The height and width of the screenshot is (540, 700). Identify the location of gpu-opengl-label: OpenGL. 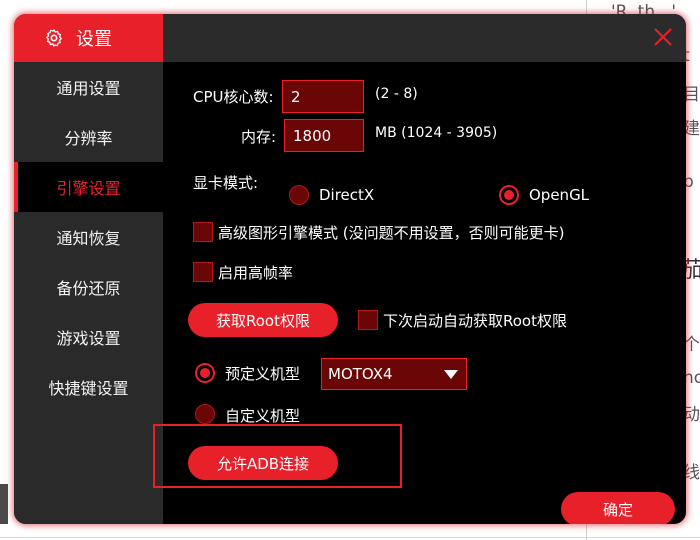
(559, 195).